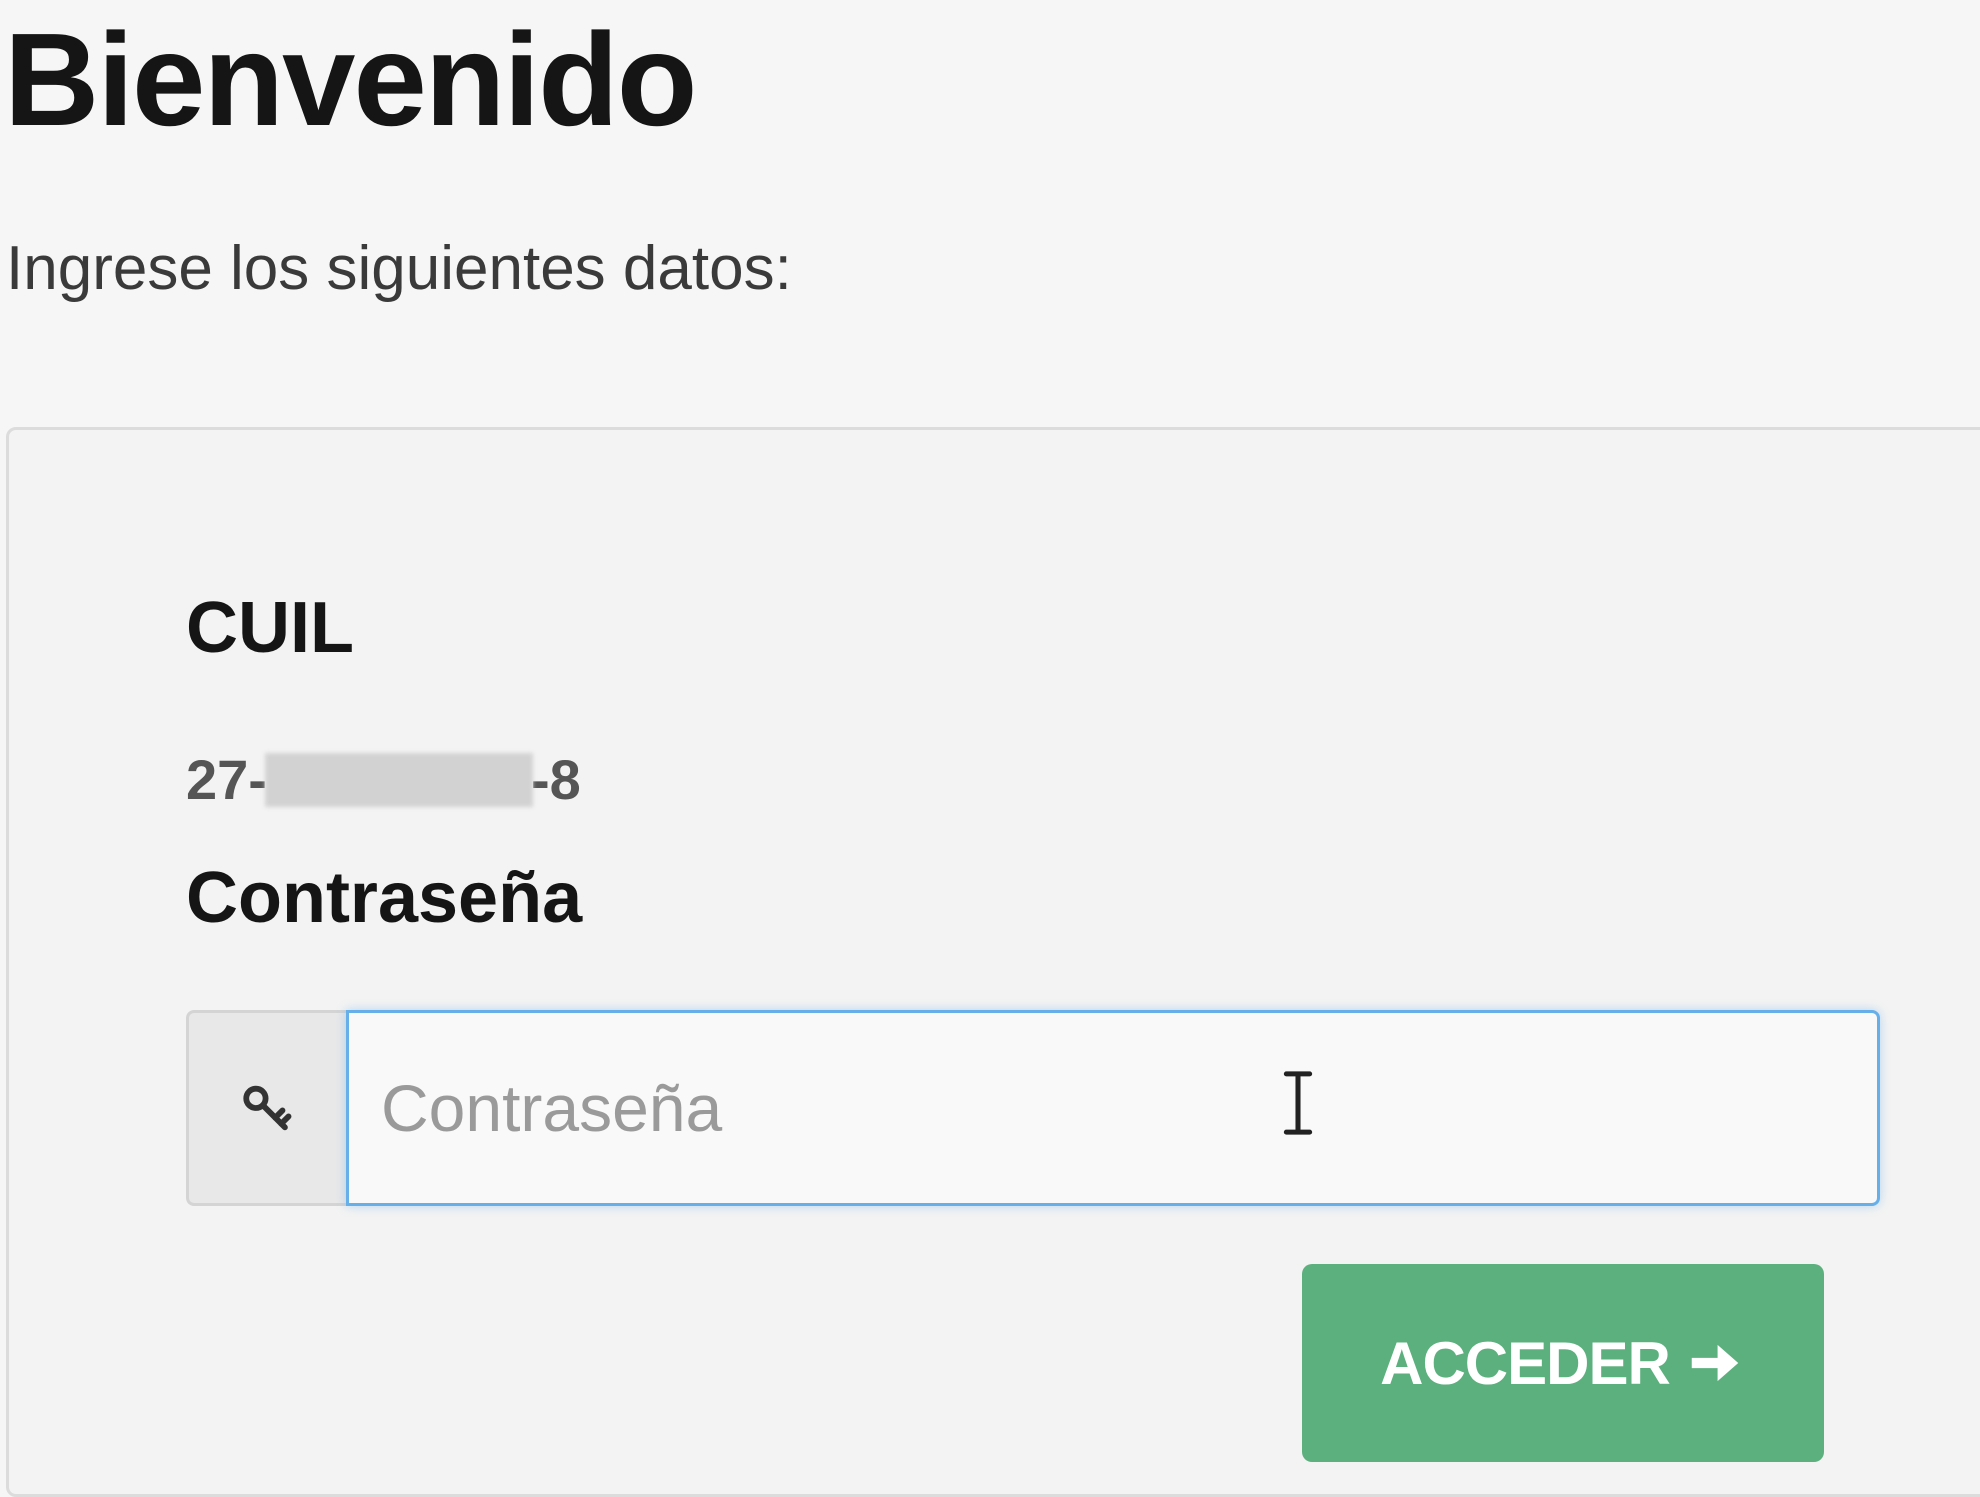 The image size is (1980, 1497). I want to click on password-addon, so click(266, 1108).